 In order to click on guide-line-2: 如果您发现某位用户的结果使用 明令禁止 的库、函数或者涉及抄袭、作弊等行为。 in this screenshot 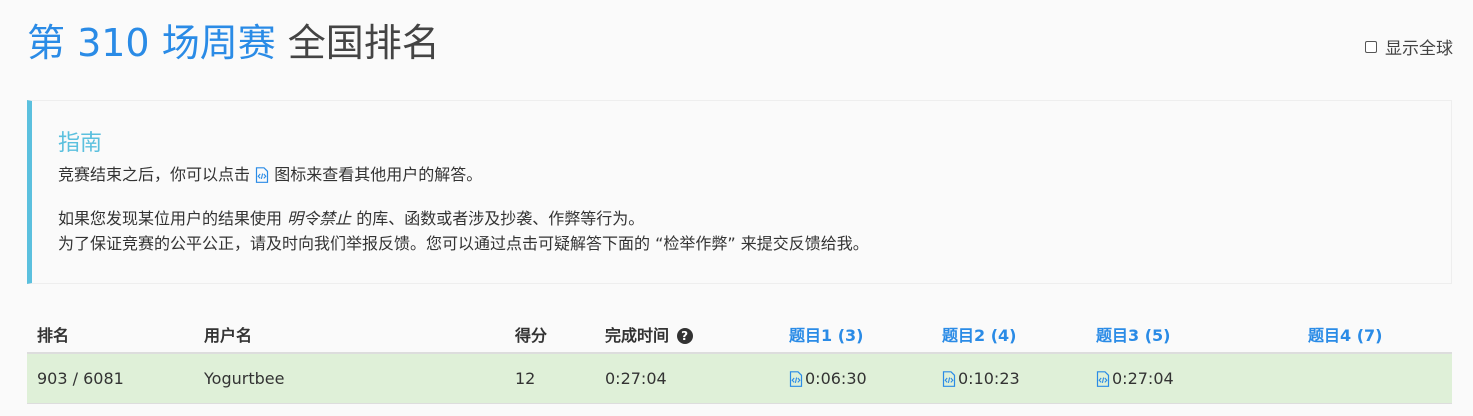, I will do `click(351, 219)`.